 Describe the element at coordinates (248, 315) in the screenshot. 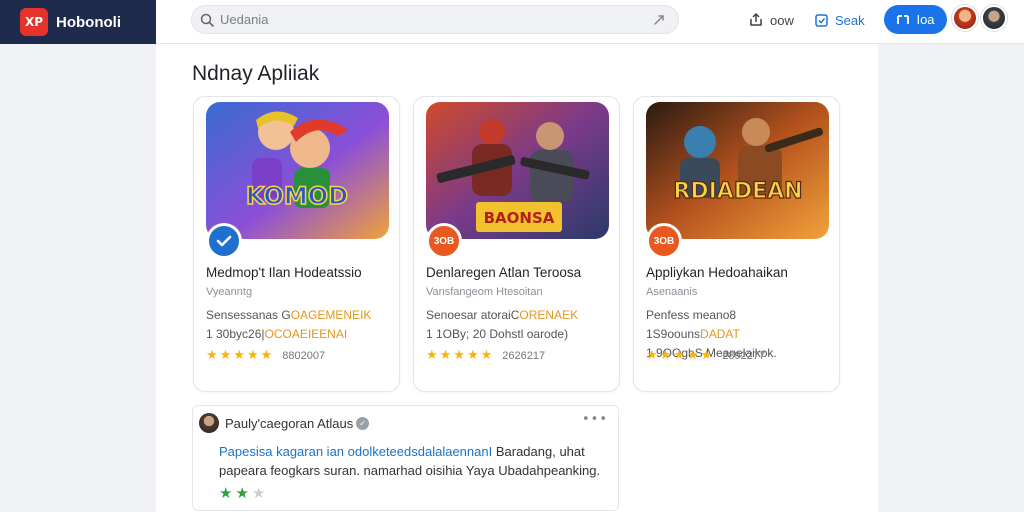

I see `desc-text: Sensessanas G` at that location.